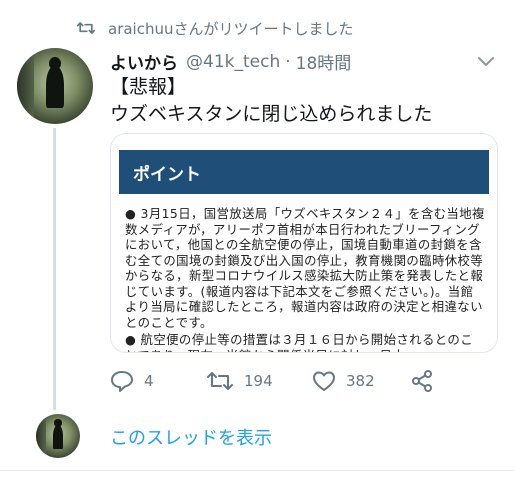 This screenshot has width=514, height=480. I want to click on thread-connector-line, so click(54, 269).